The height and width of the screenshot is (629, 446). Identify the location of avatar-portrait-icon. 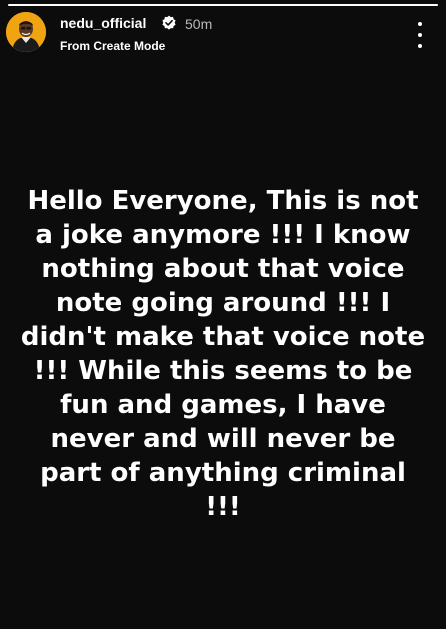
(26, 32).